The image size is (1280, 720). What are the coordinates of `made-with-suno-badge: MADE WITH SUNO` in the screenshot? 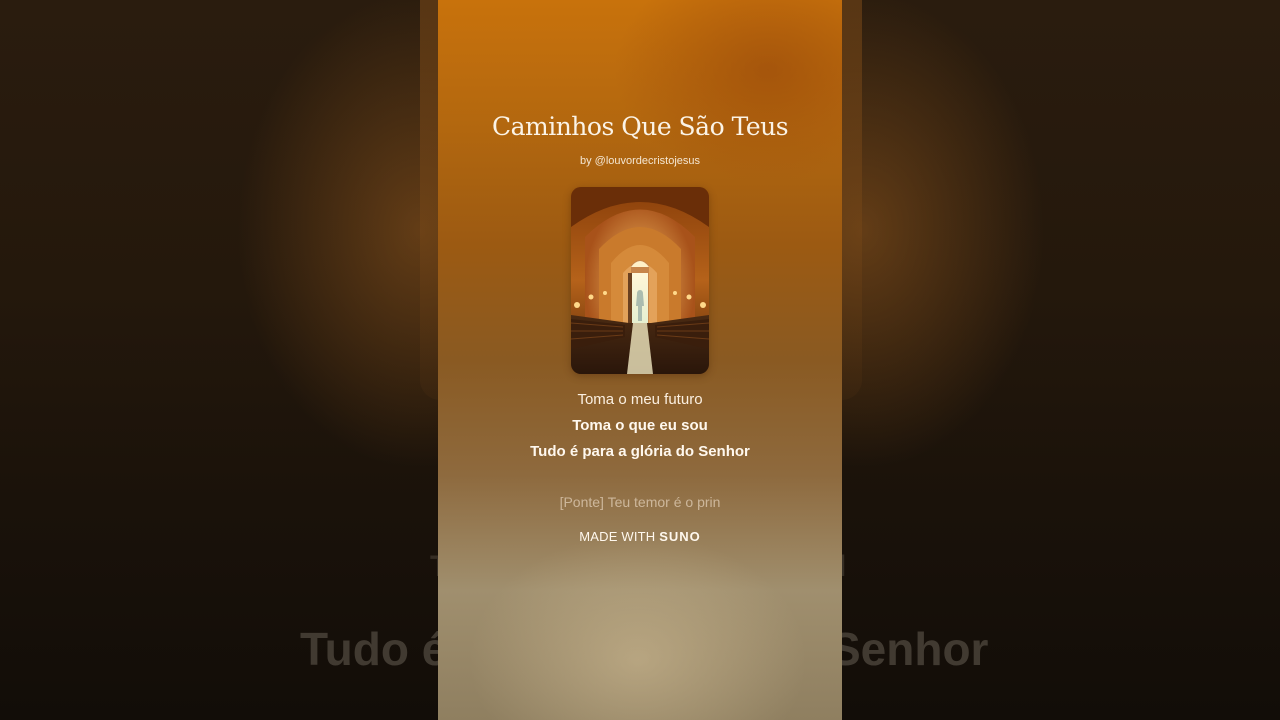 It's located at (640, 536).